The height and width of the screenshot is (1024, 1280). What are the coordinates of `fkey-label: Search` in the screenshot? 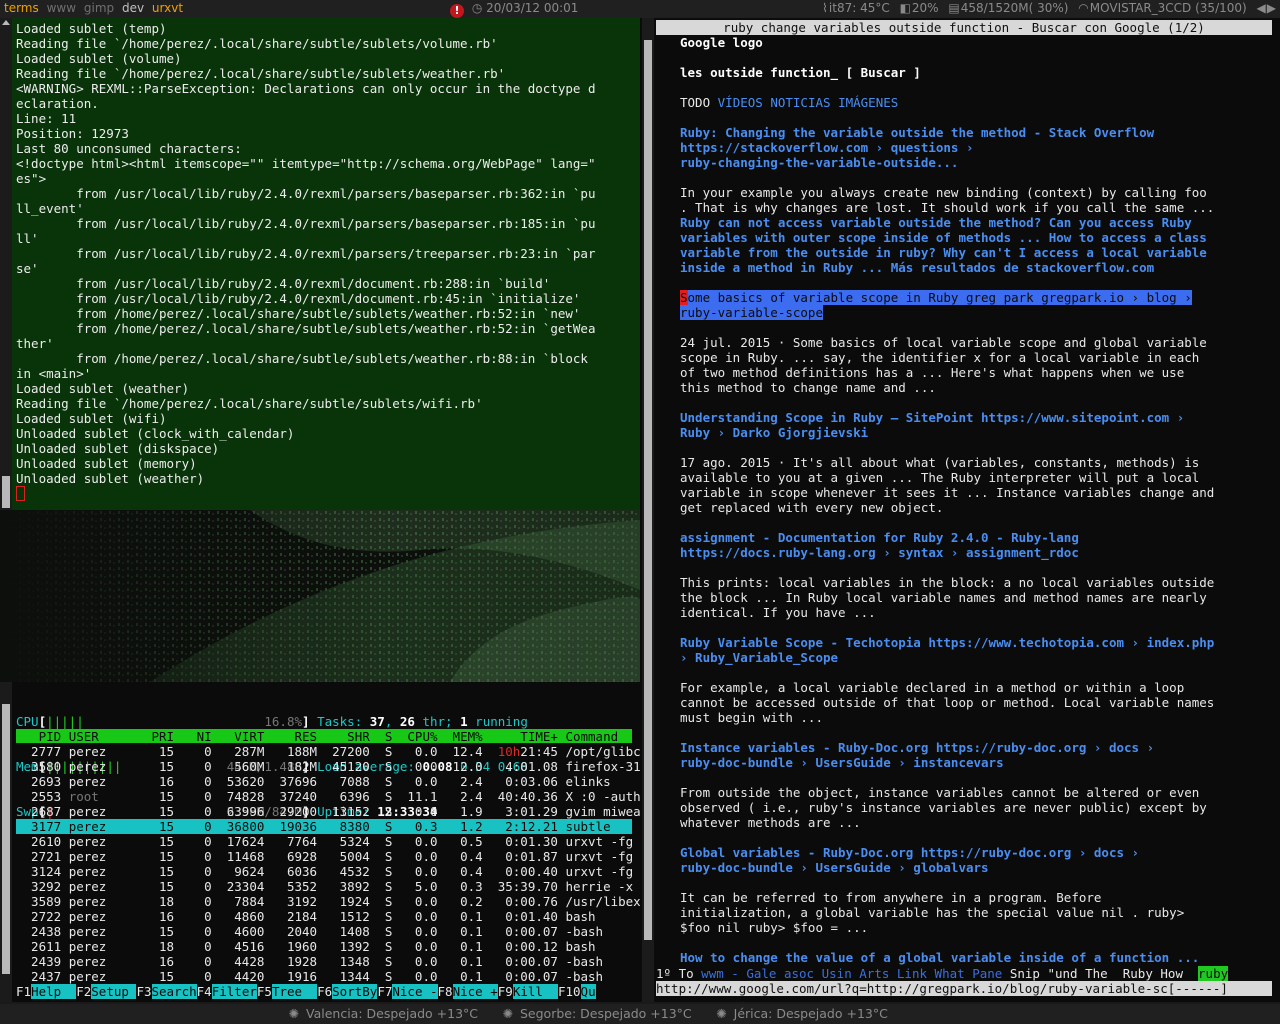 It's located at (174, 991).